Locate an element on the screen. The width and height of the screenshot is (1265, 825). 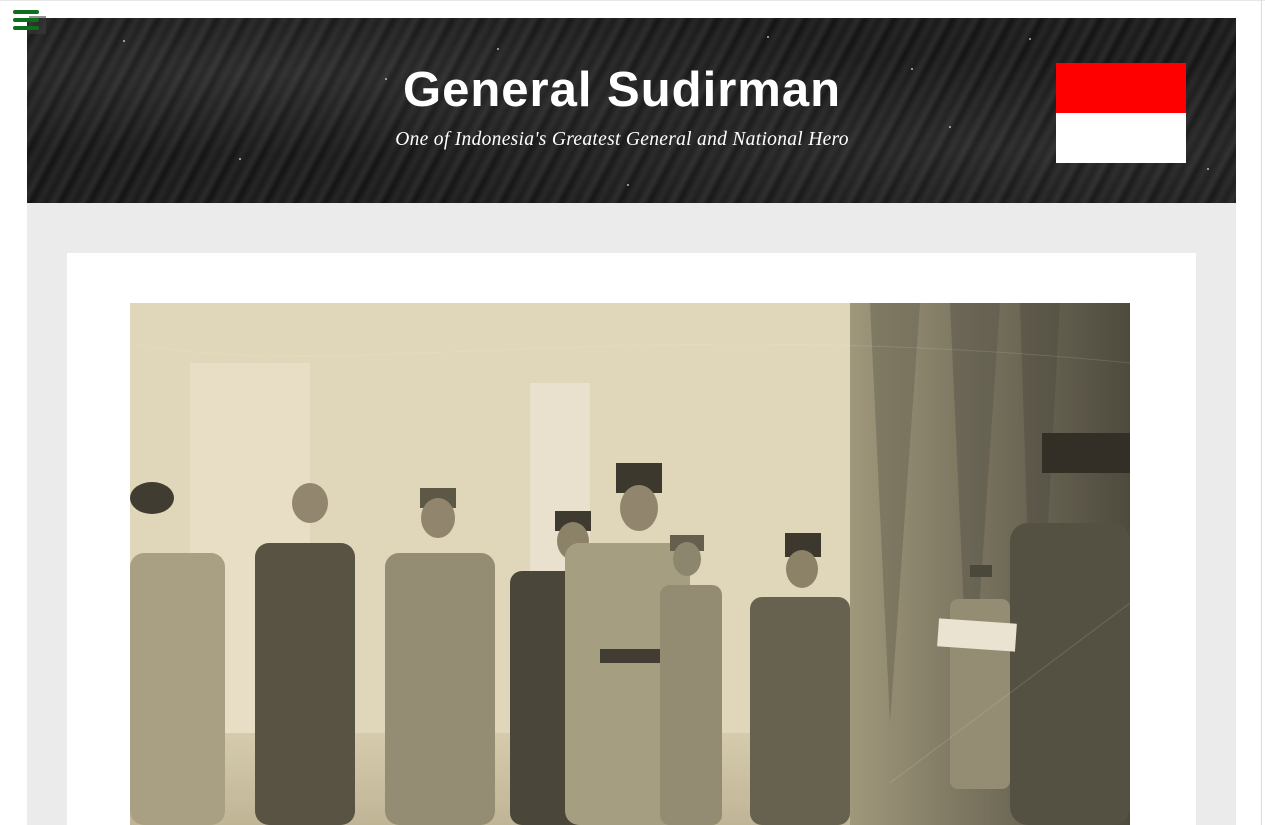
hamburger-menu-icon is located at coordinates (29, 22).